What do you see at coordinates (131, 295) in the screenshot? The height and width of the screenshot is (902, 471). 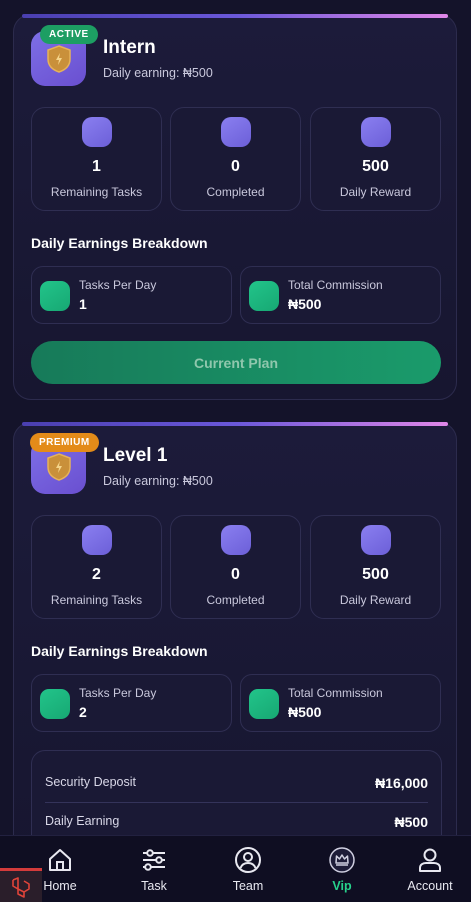 I see `tasks-per-day-box: Tasks Per Day 1` at bounding box center [131, 295].